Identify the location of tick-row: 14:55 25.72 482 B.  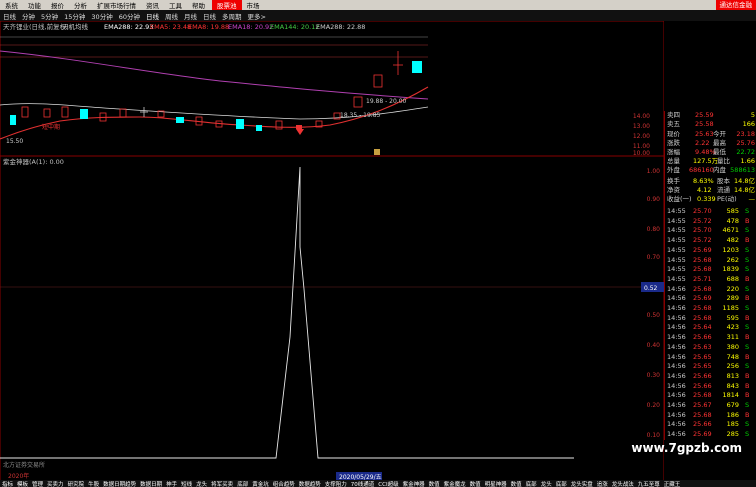
(710, 240).